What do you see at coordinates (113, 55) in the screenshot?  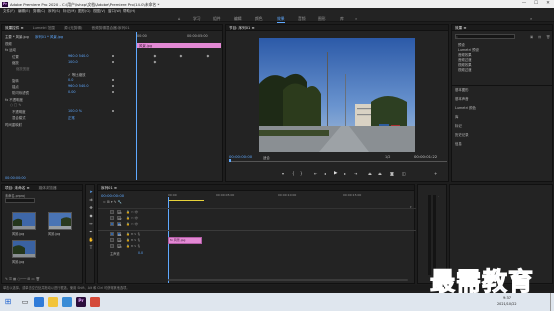 I see `position-stopwatch-icon` at bounding box center [113, 55].